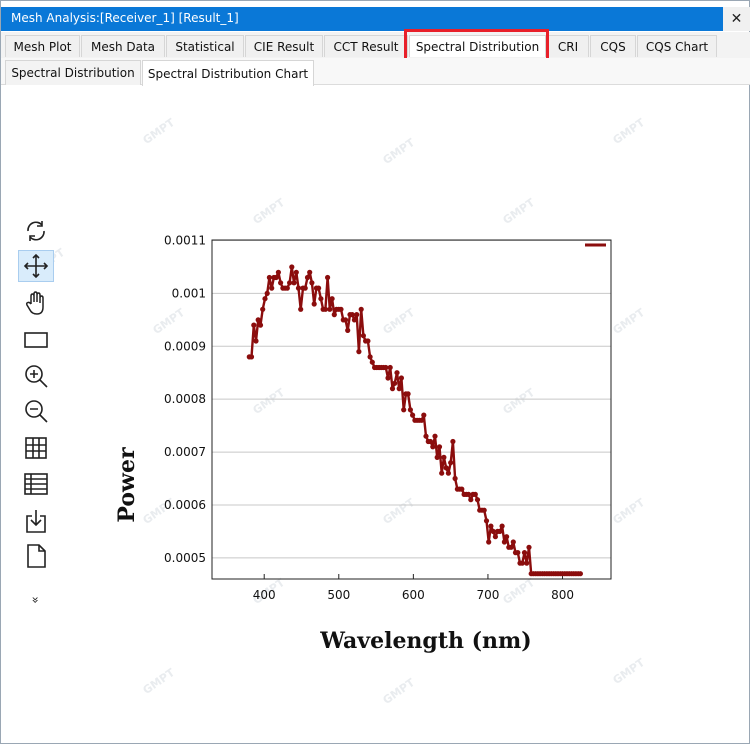  What do you see at coordinates (185, 558) in the screenshot?
I see `y-tick-label: 0.0005` at bounding box center [185, 558].